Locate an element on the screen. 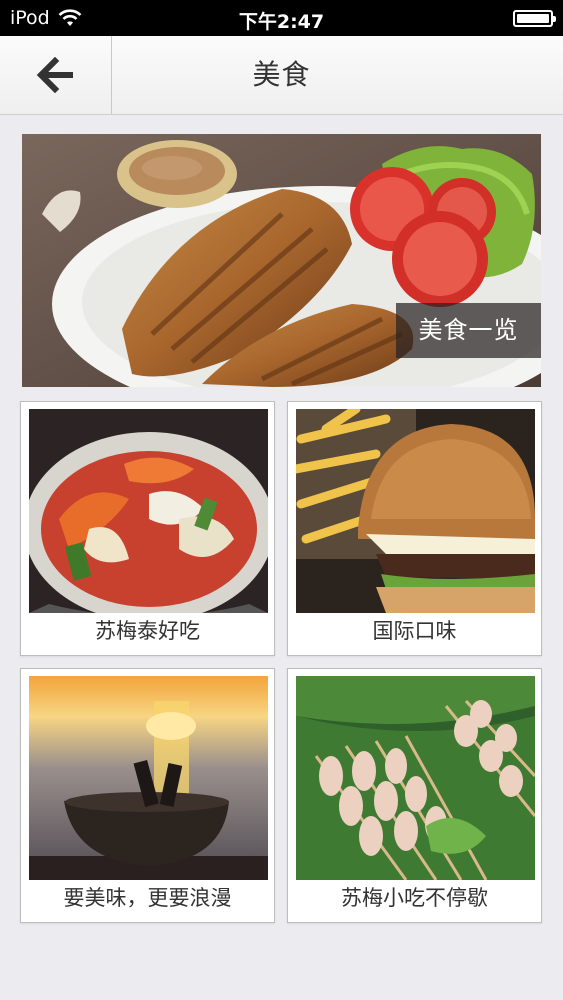  sunset-image is located at coordinates (148, 778).